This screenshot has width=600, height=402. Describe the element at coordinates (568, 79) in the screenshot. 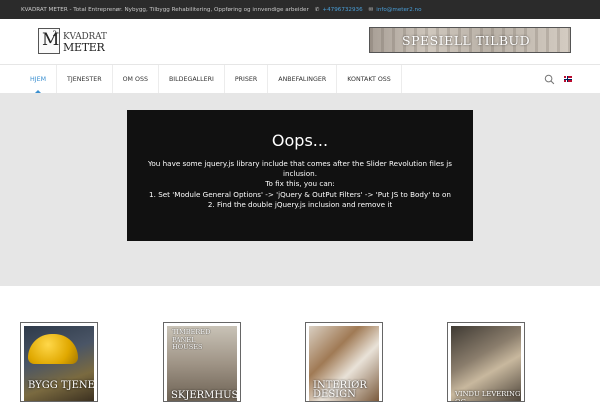

I see `norway-flag-icon` at that location.